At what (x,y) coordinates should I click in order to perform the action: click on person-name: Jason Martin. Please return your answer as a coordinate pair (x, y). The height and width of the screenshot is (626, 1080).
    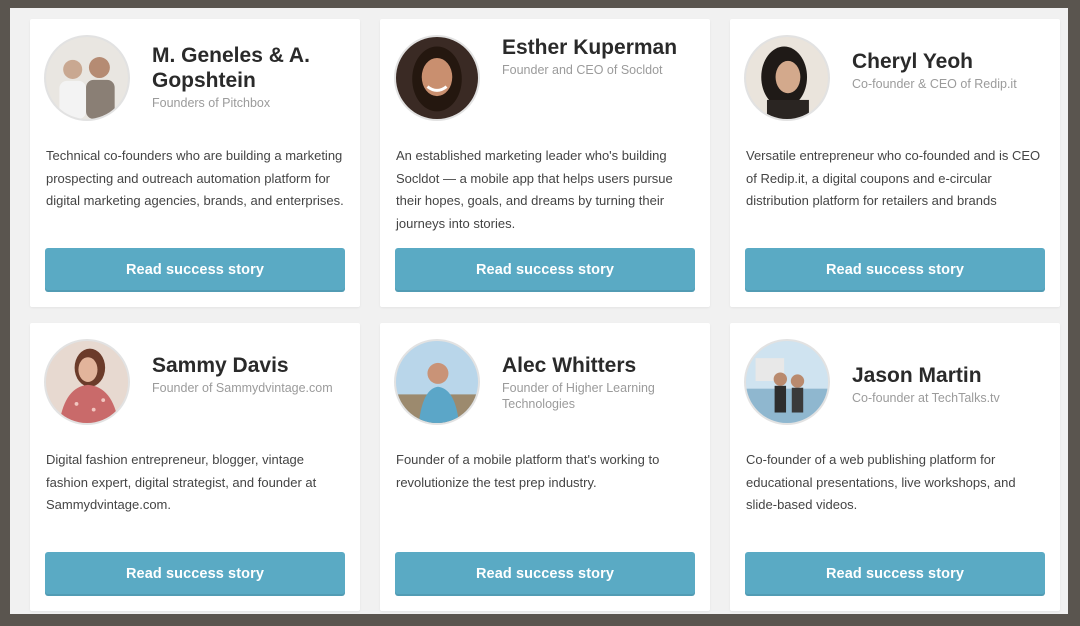
    Looking at the image, I should click on (917, 375).